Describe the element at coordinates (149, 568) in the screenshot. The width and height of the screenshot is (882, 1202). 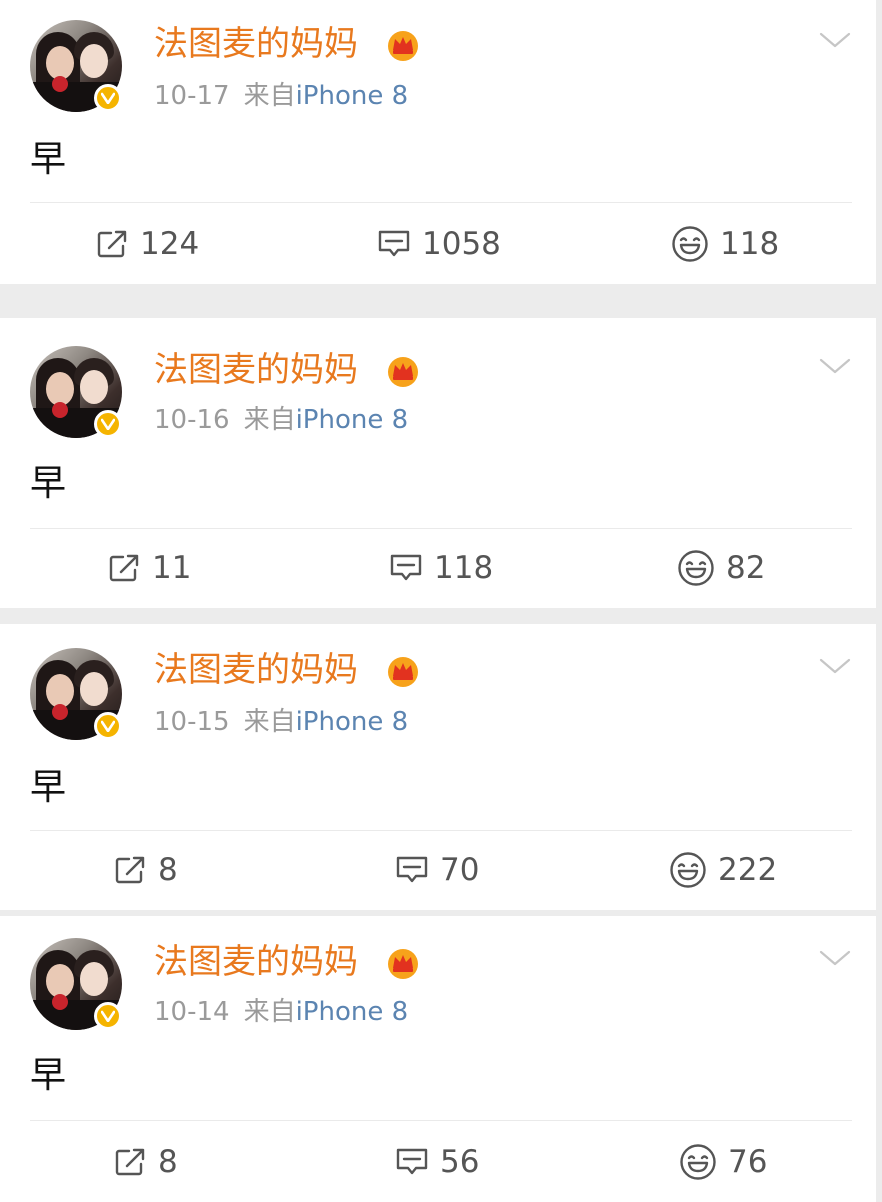
I see `repost-button: 11` at that location.